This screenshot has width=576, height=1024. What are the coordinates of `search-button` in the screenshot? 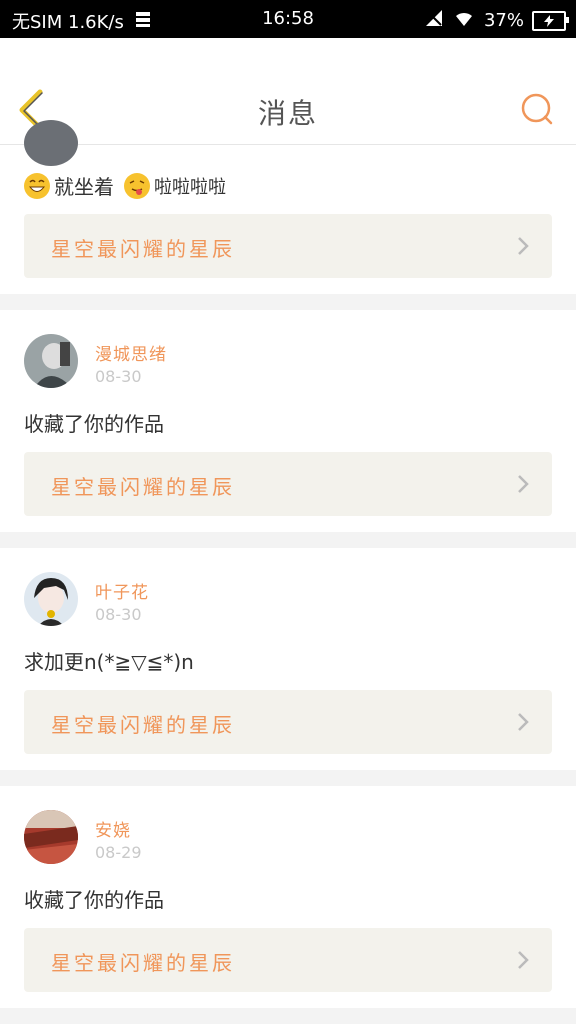 It's located at (537, 109).